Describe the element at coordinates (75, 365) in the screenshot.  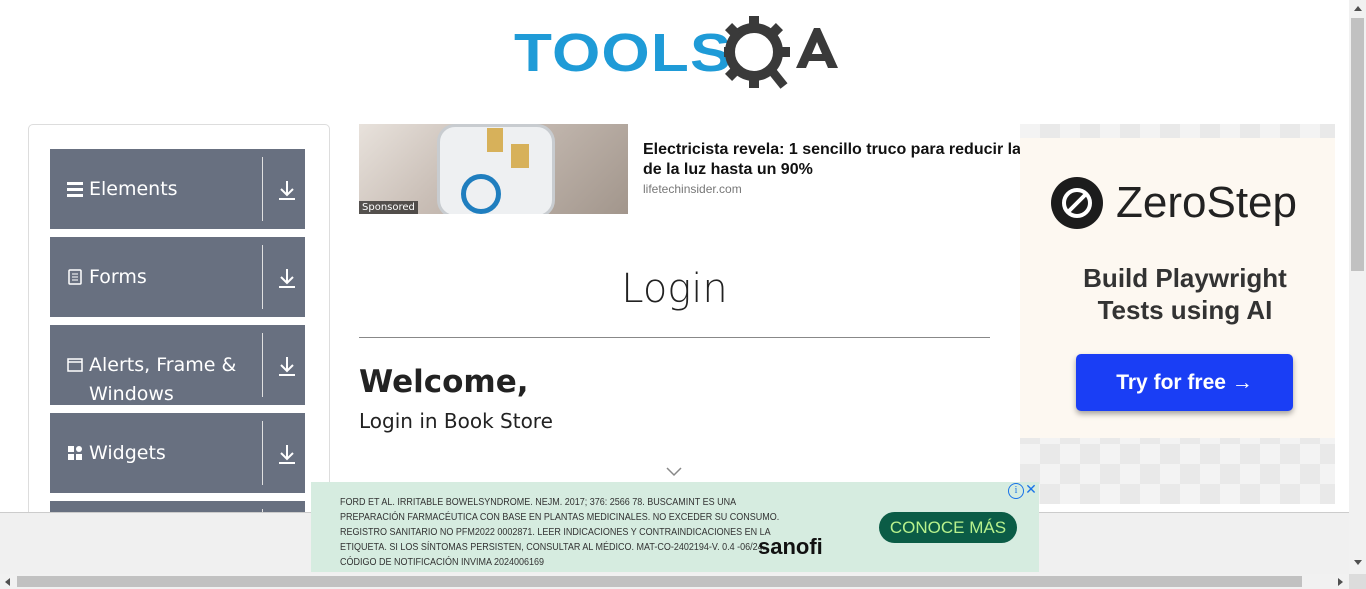
I see `window-icon` at that location.